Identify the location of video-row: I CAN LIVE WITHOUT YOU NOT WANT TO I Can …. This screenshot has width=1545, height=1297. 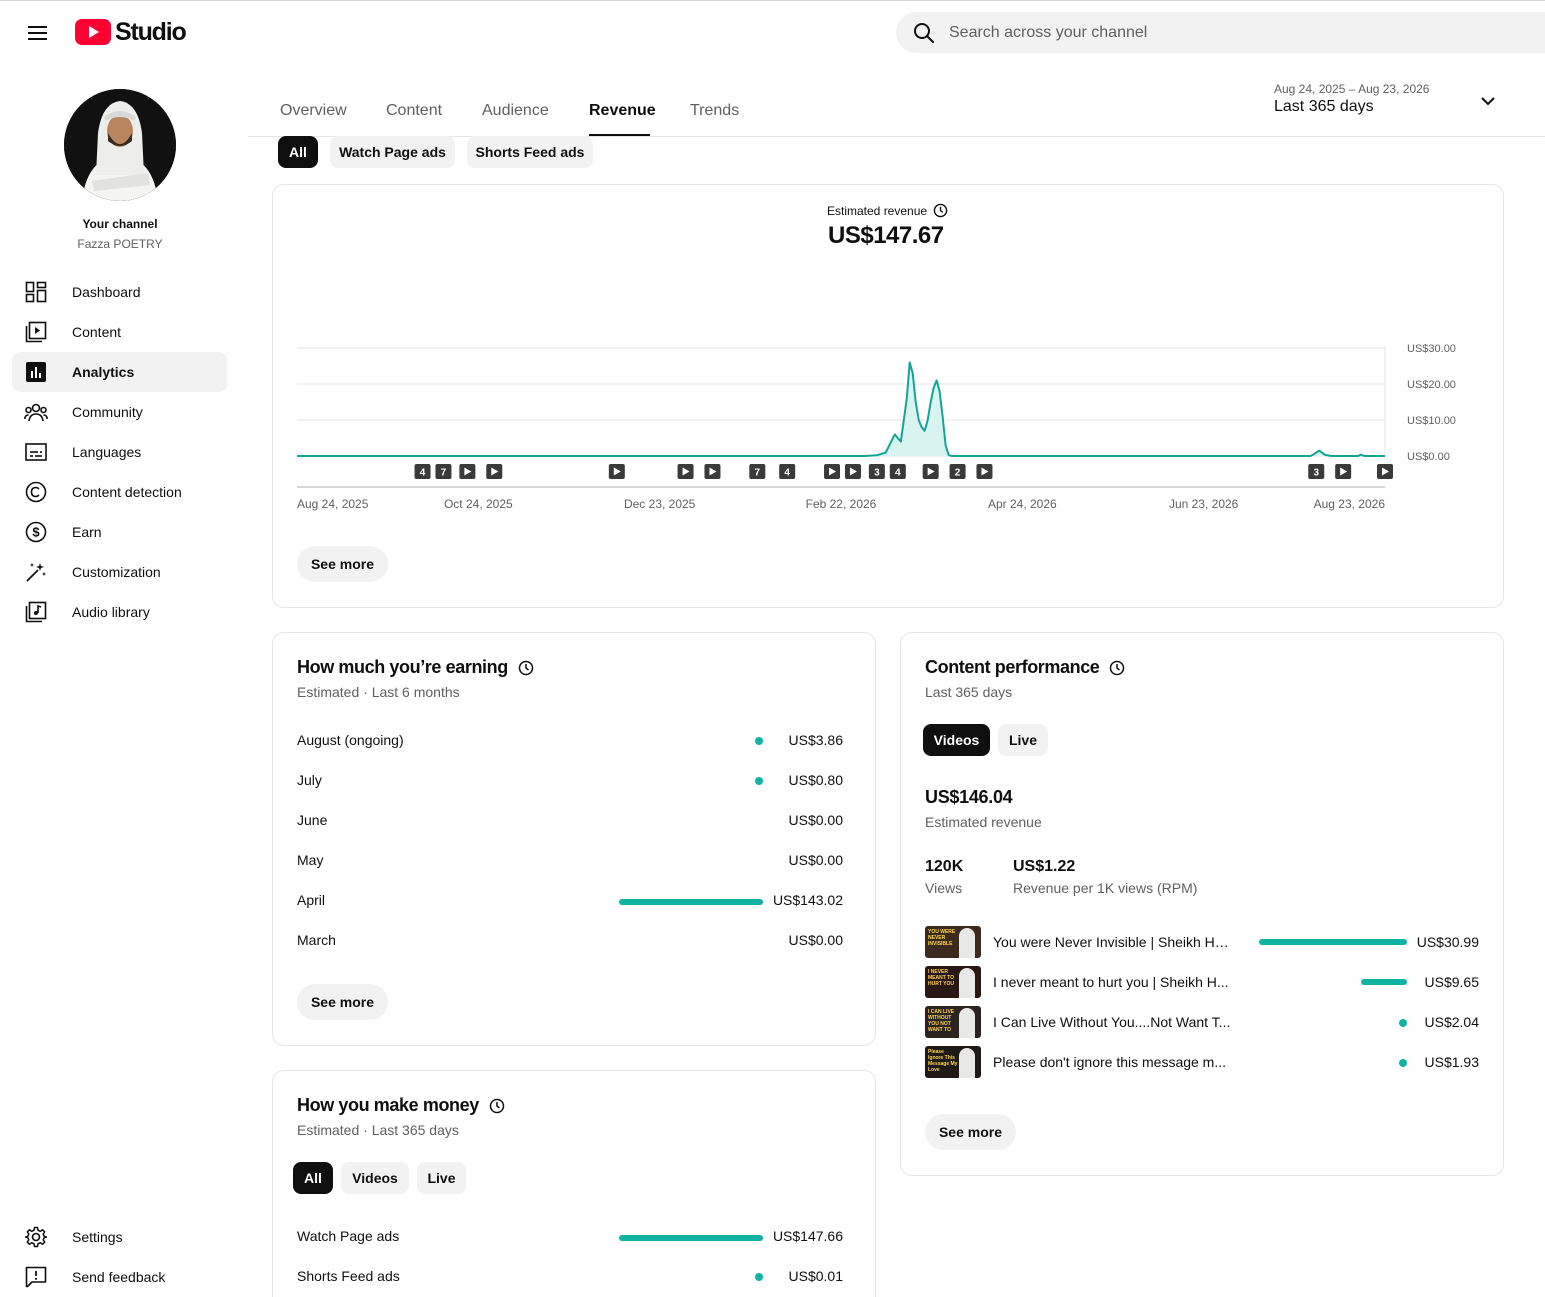
(1202, 1022).